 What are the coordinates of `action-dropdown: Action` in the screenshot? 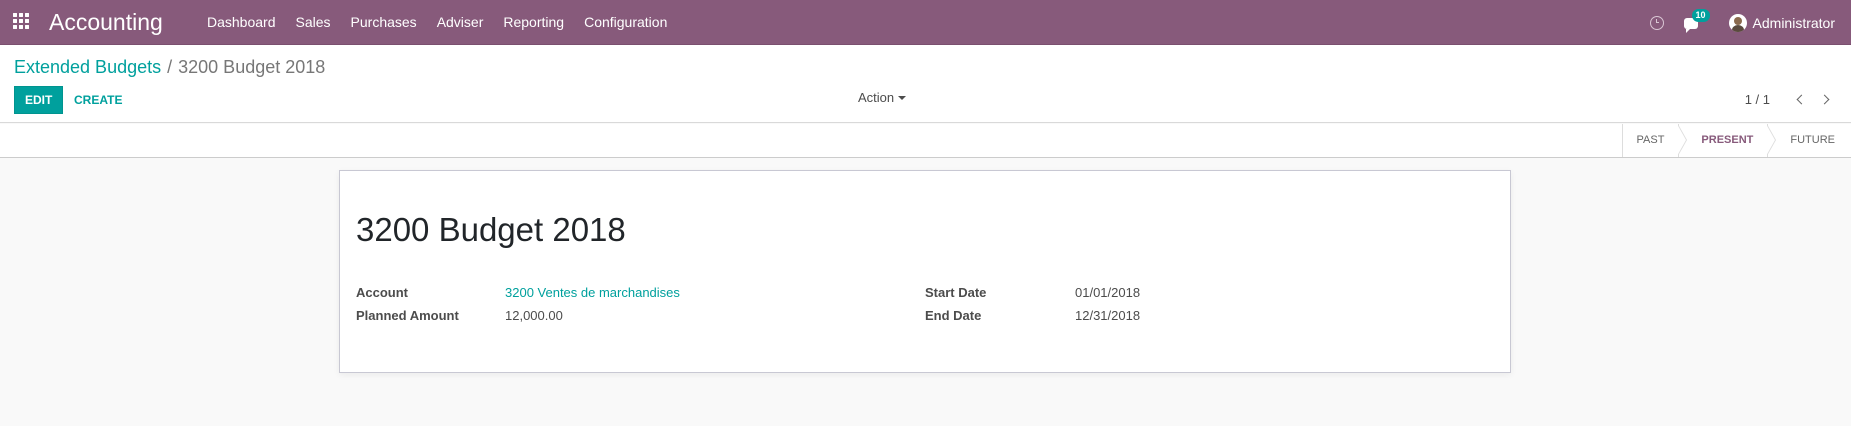 It's located at (882, 97).